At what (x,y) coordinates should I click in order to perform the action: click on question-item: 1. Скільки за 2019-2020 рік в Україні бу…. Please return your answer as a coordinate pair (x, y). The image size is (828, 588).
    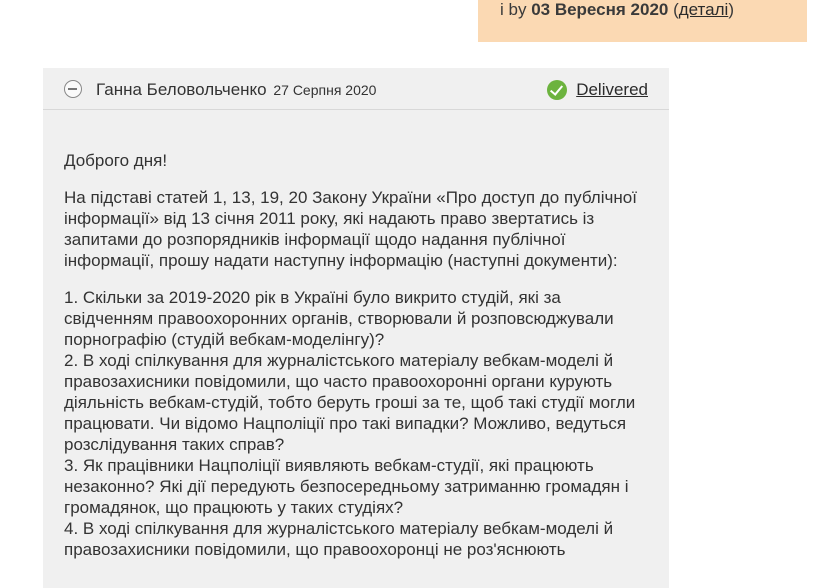
    Looking at the image, I should click on (339, 318).